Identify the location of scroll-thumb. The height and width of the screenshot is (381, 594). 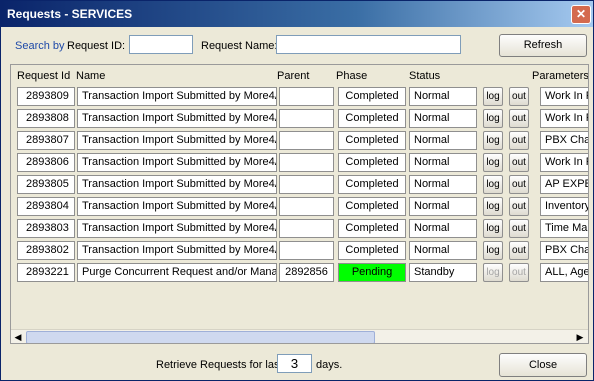
(200, 337).